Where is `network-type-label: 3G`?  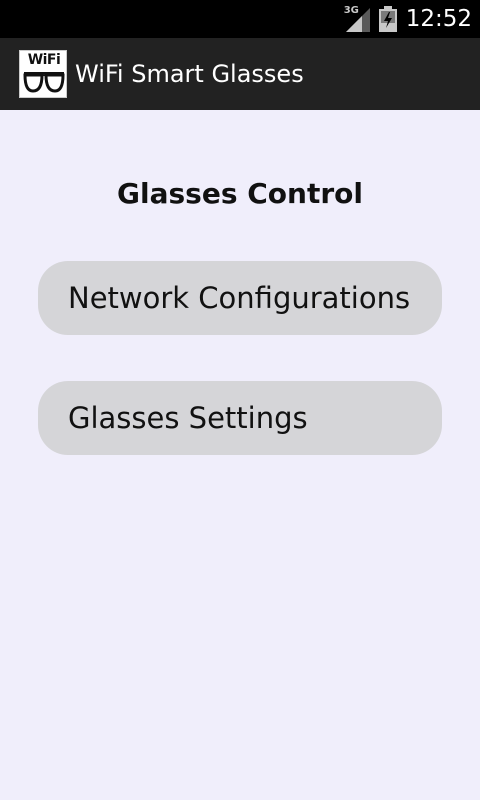
network-type-label: 3G is located at coordinates (351, 10).